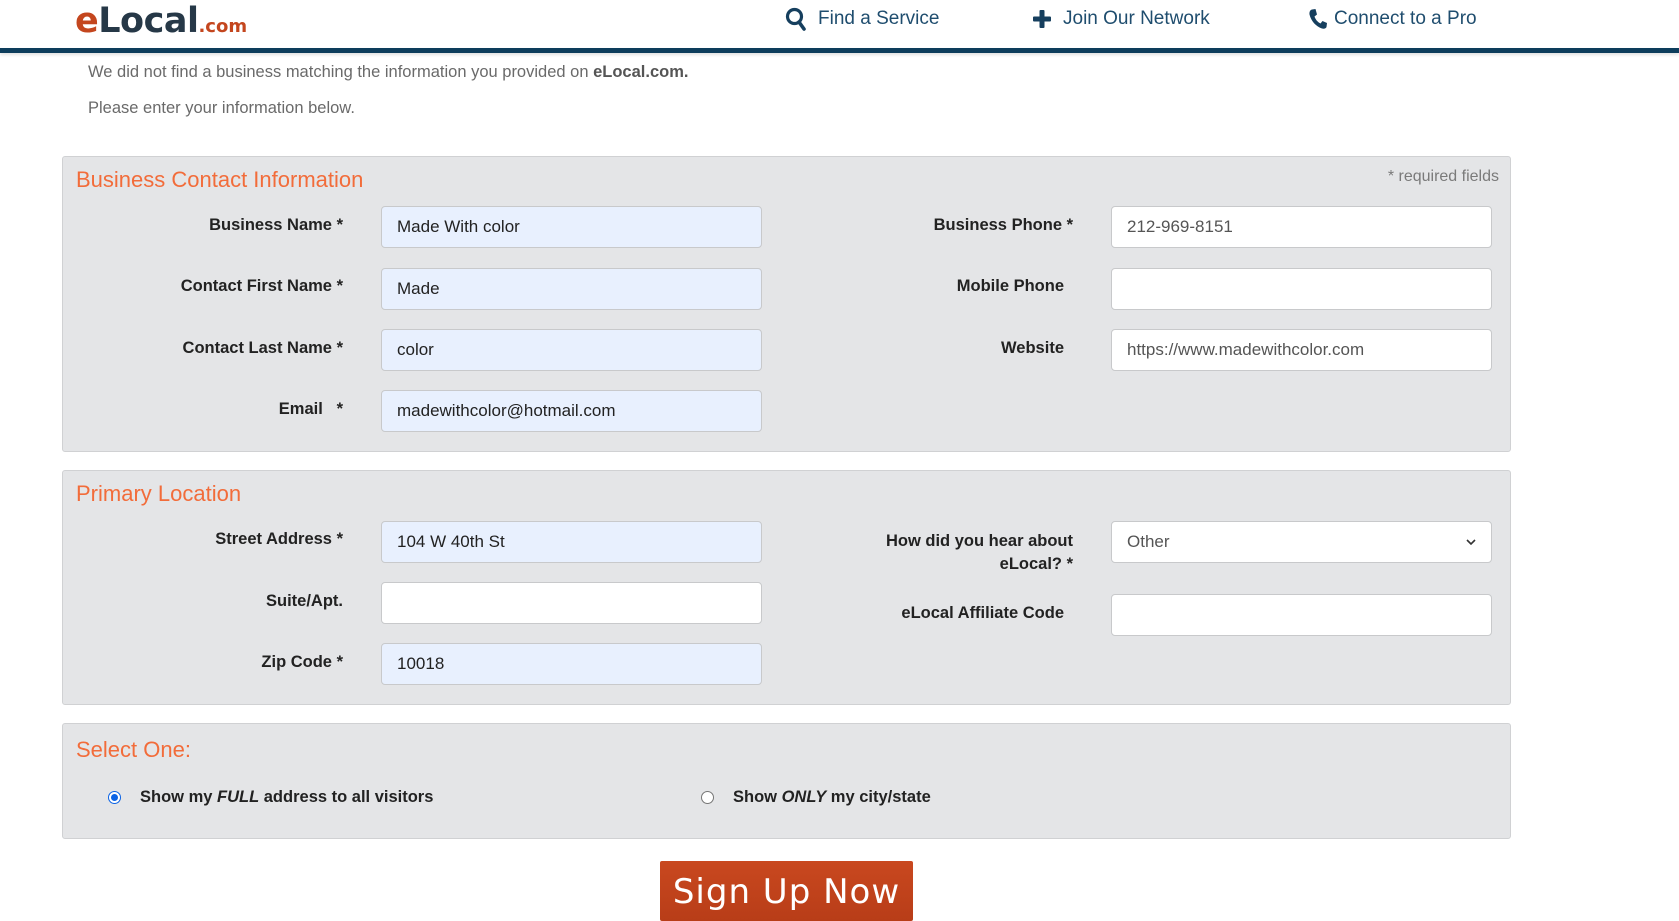 This screenshot has width=1679, height=921. I want to click on hear-about-select: Other, so click(1301, 542).